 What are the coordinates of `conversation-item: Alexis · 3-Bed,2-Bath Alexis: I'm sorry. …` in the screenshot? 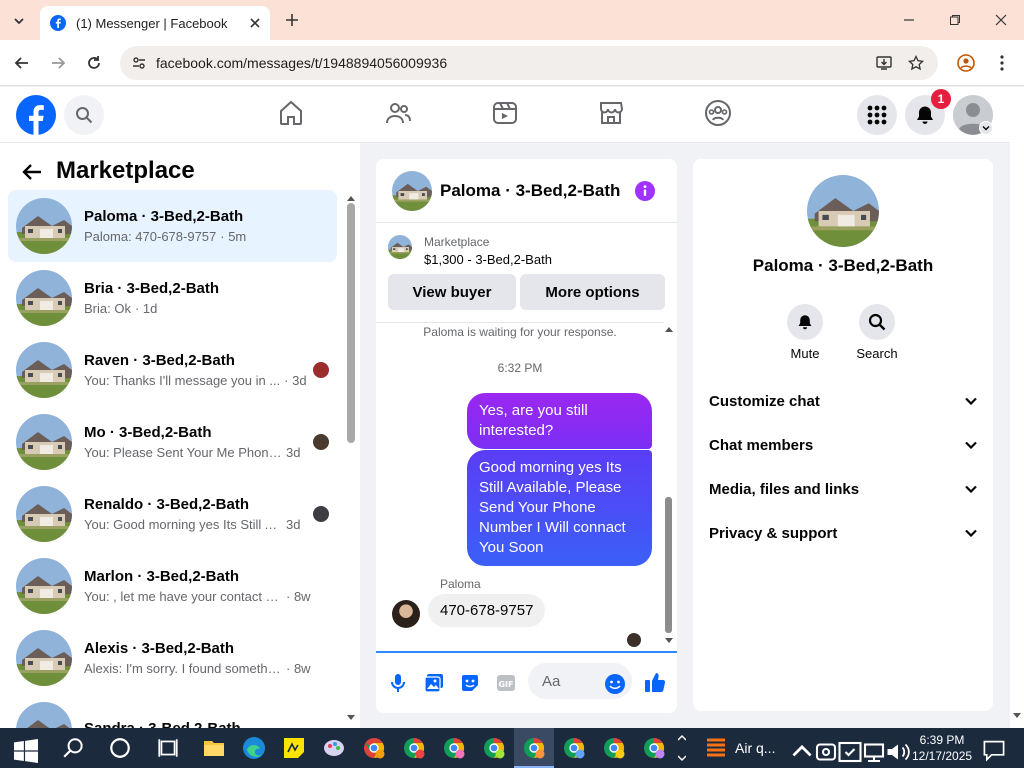 It's located at (172, 658).